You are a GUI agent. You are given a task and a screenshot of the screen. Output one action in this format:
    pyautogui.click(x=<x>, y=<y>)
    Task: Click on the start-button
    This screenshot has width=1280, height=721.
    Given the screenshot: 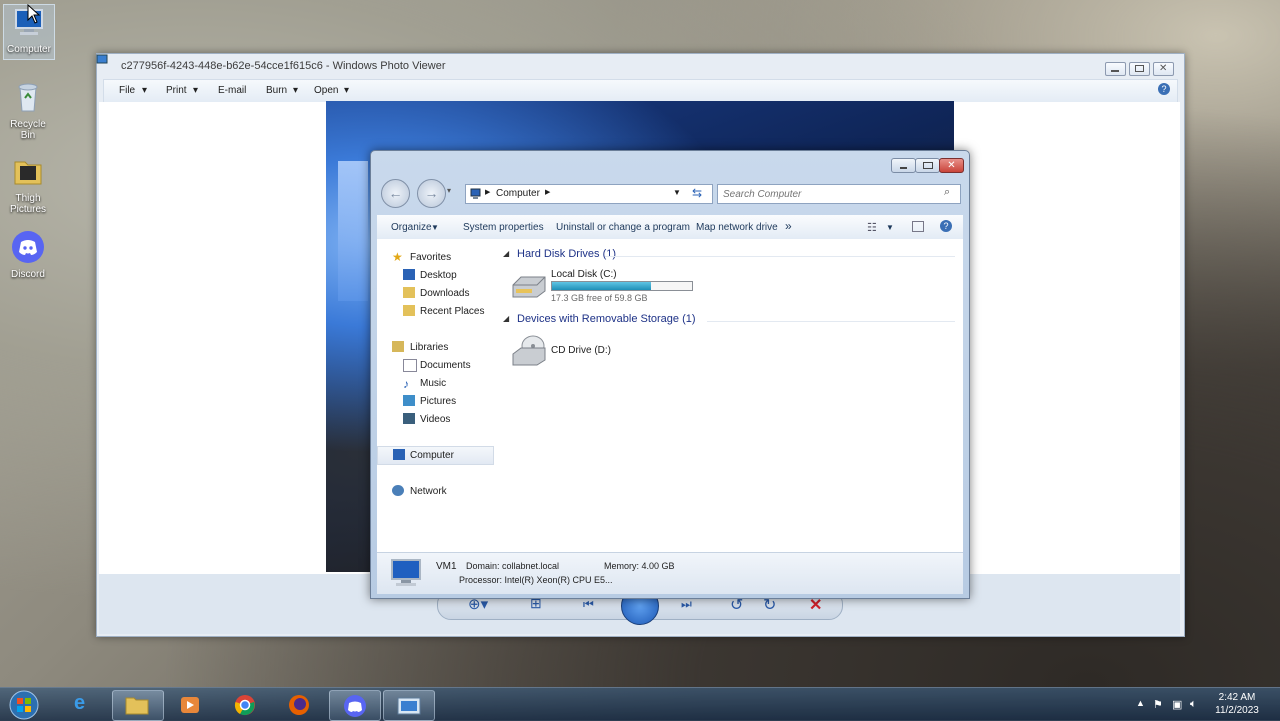 What is the action you would take?
    pyautogui.click(x=26, y=705)
    